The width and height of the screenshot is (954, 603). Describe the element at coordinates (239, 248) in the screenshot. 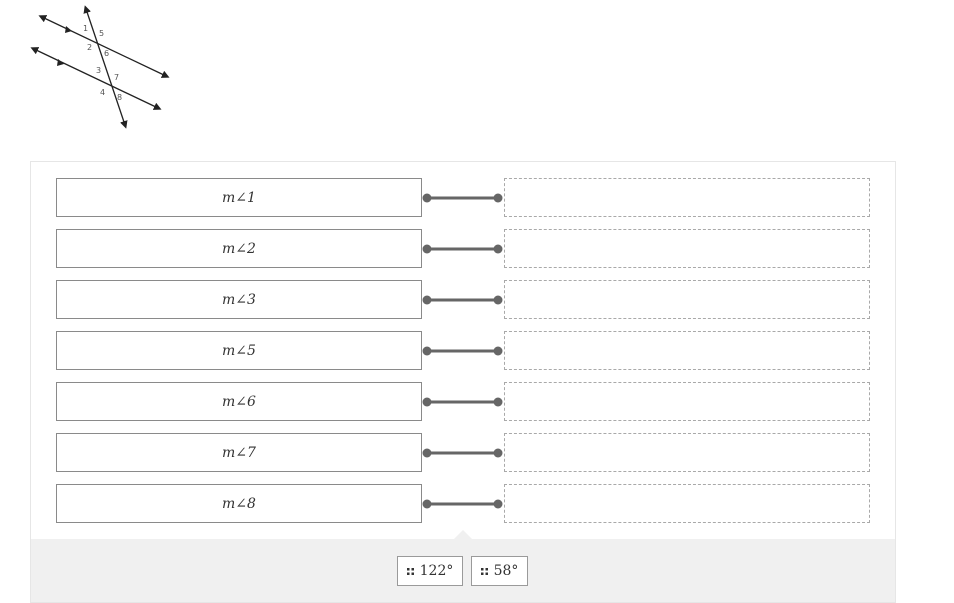

I see `prompt-cell: m∠2` at that location.